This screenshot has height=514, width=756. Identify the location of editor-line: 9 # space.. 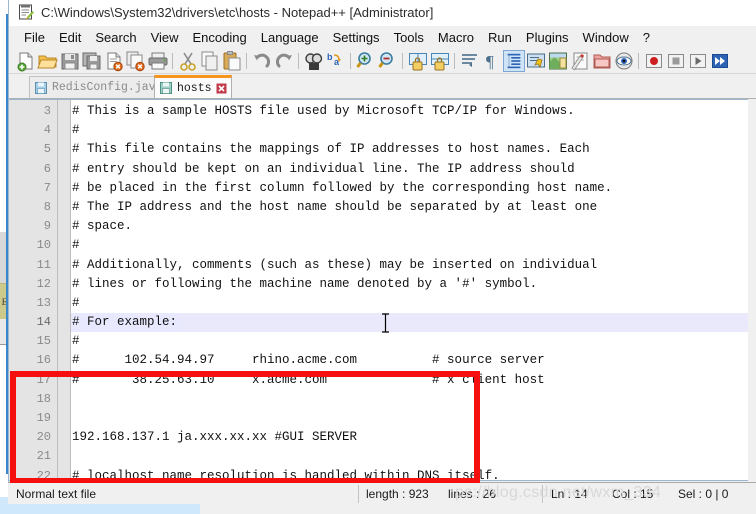
(378, 226).